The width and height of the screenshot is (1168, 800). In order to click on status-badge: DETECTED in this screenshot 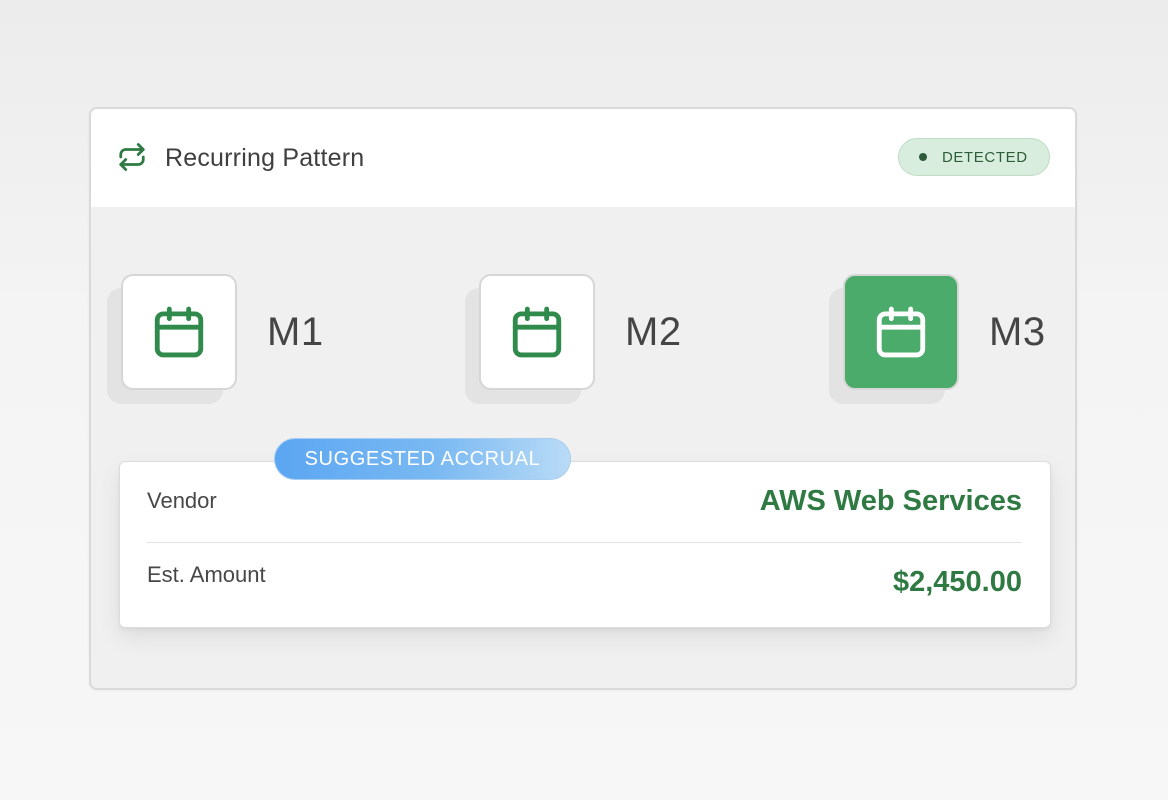, I will do `click(974, 157)`.